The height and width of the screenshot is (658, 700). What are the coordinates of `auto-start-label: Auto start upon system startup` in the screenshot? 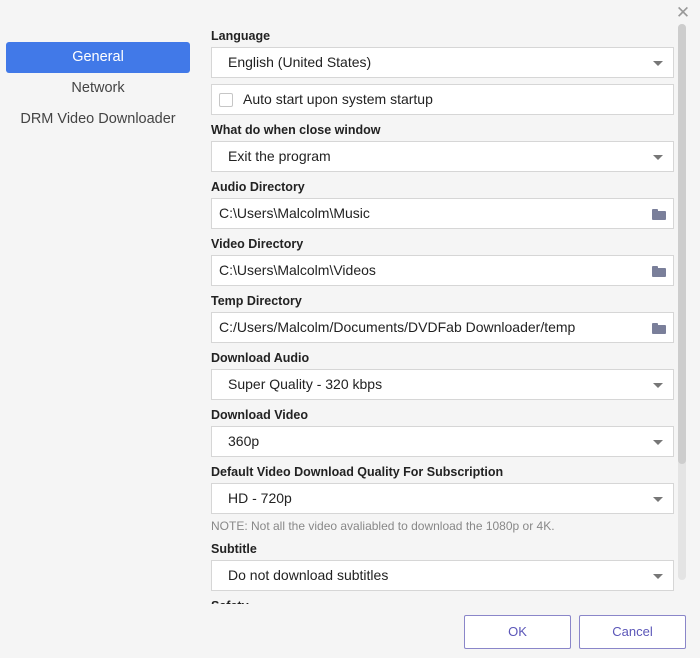 It's located at (338, 99).